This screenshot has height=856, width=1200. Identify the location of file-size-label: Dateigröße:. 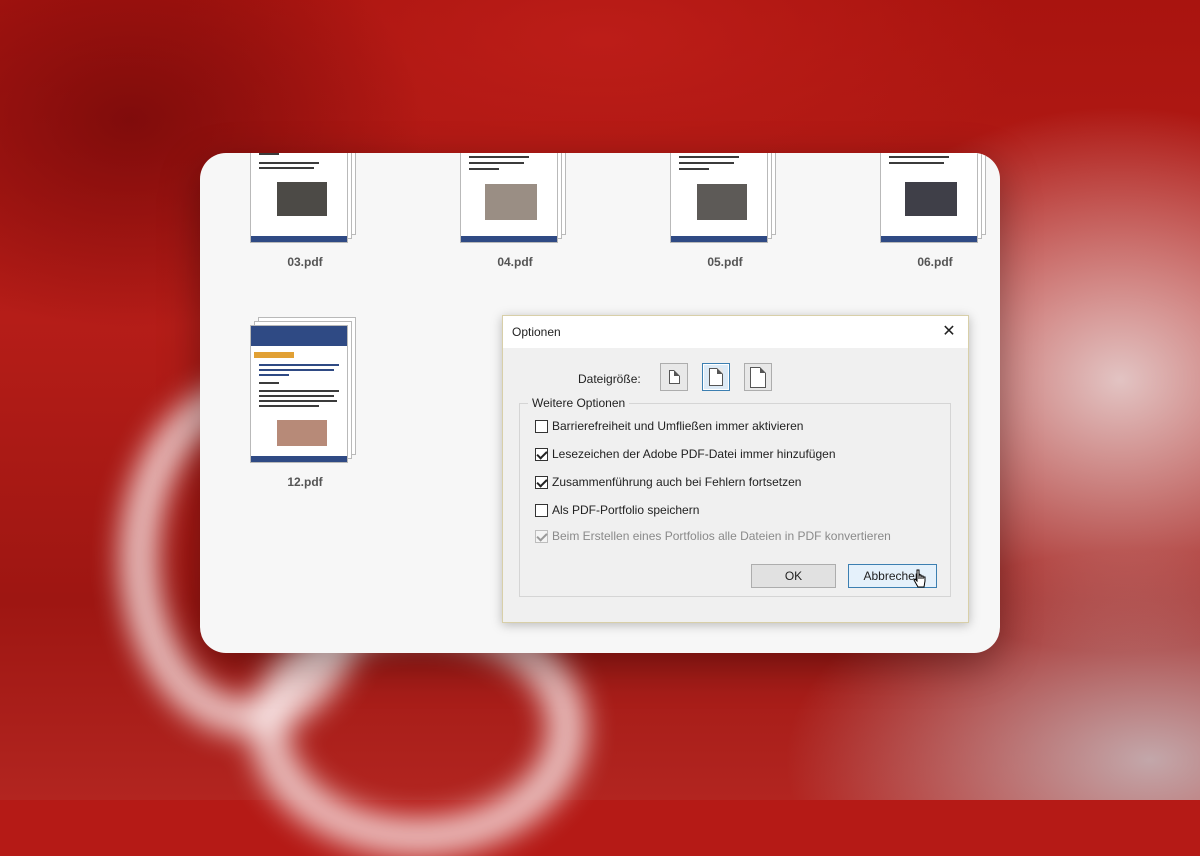
(609, 379).